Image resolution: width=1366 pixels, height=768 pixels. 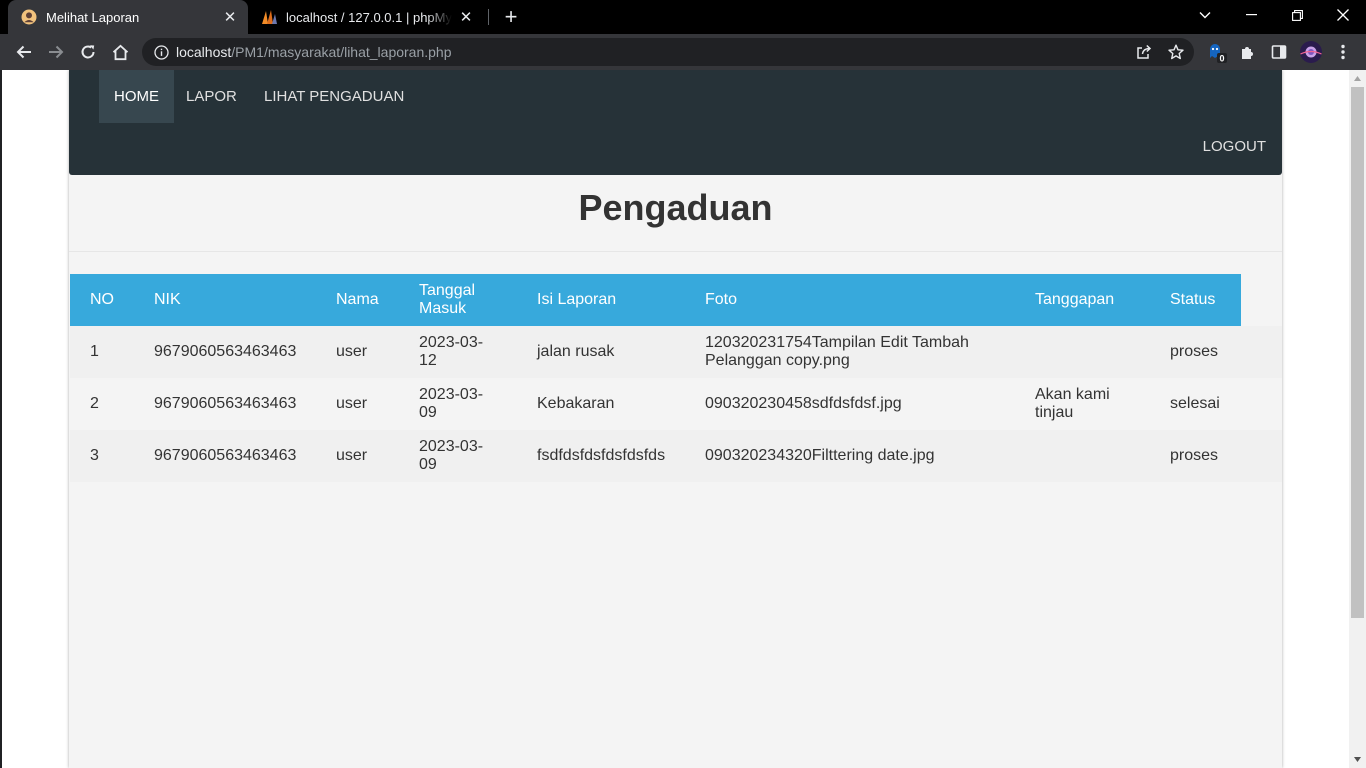 What do you see at coordinates (577, 299) in the screenshot?
I see `header-isi-laporan: Isi Laporan` at bounding box center [577, 299].